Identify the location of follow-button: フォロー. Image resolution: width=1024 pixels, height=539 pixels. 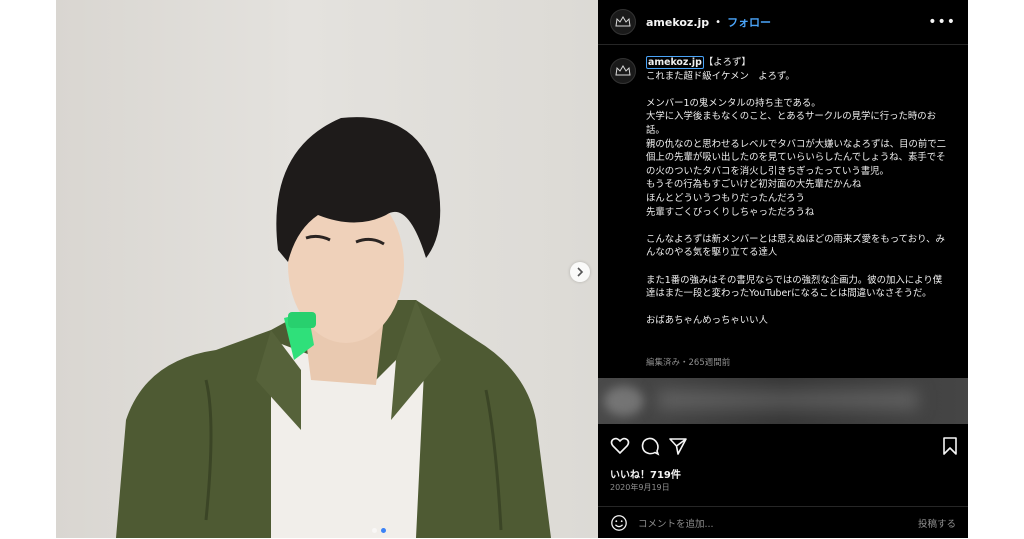
(749, 22).